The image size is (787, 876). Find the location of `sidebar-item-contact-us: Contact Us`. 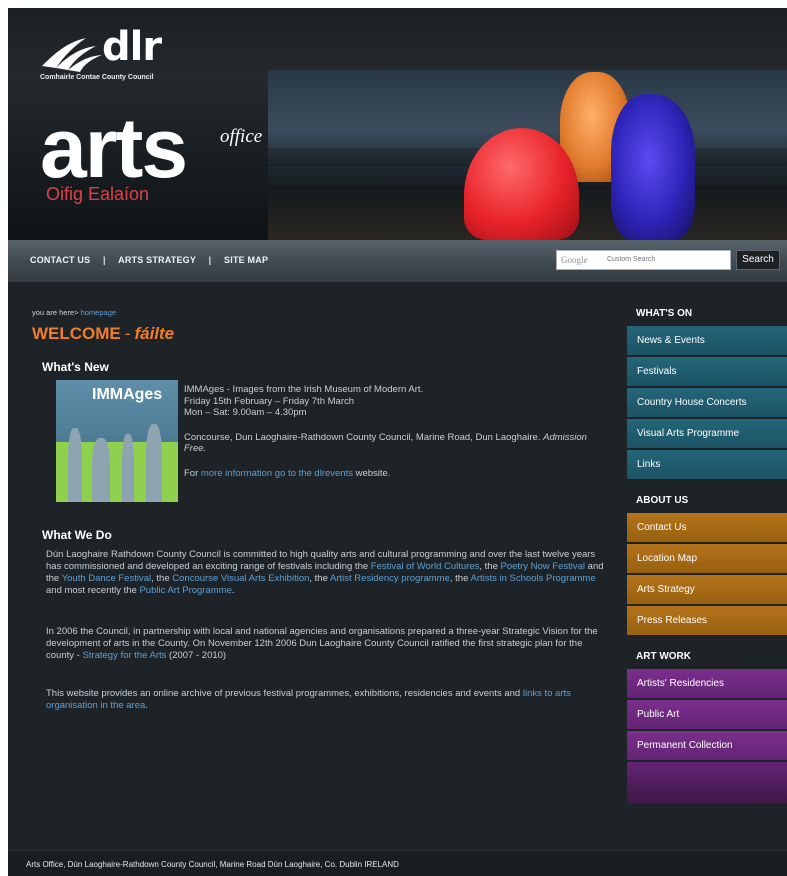

sidebar-item-contact-us: Contact Us is located at coordinates (707, 527).